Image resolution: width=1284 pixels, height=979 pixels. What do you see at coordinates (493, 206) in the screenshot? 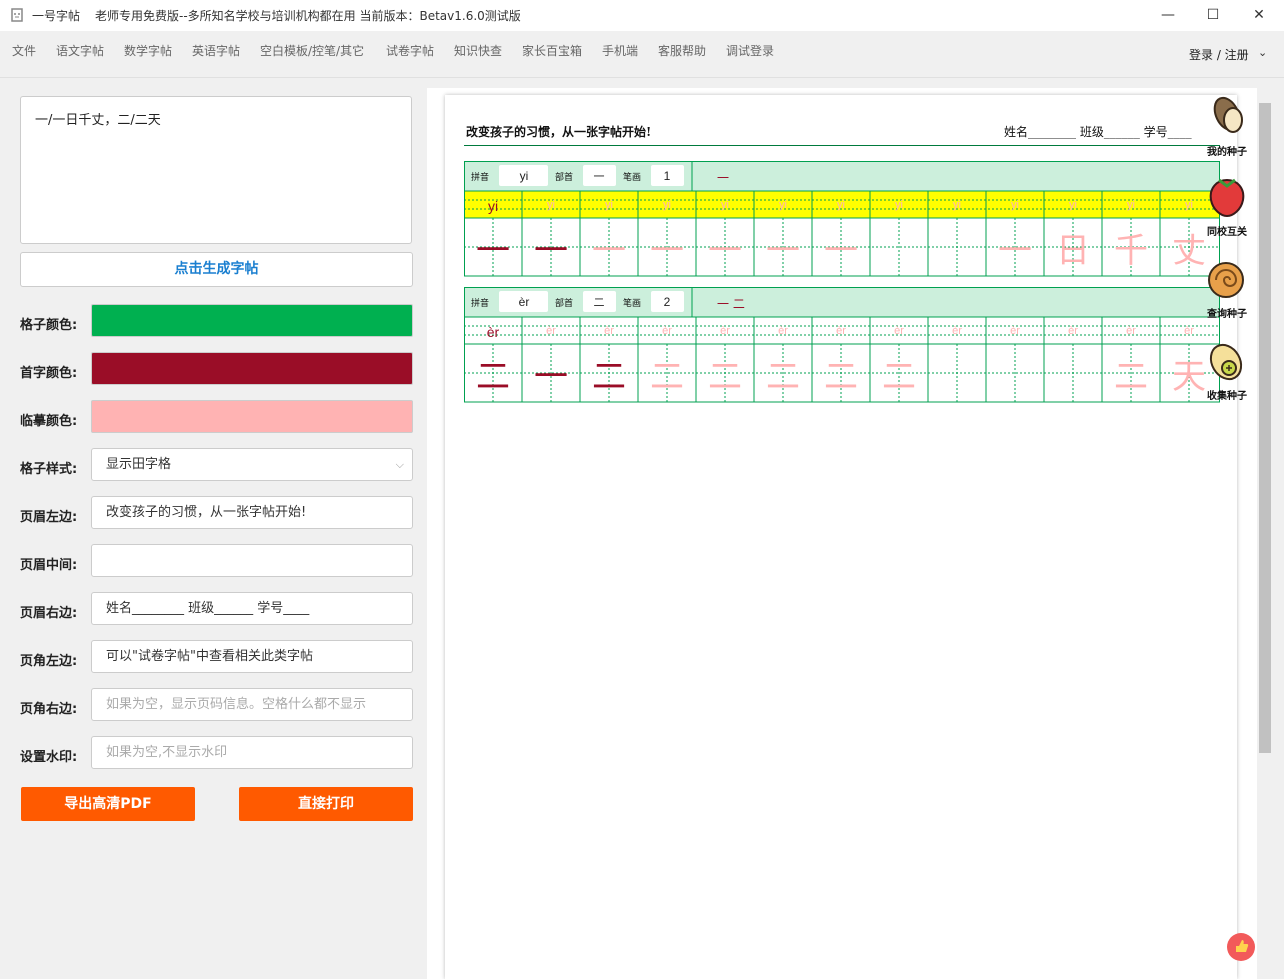
I see `pinyin-first: yi` at bounding box center [493, 206].